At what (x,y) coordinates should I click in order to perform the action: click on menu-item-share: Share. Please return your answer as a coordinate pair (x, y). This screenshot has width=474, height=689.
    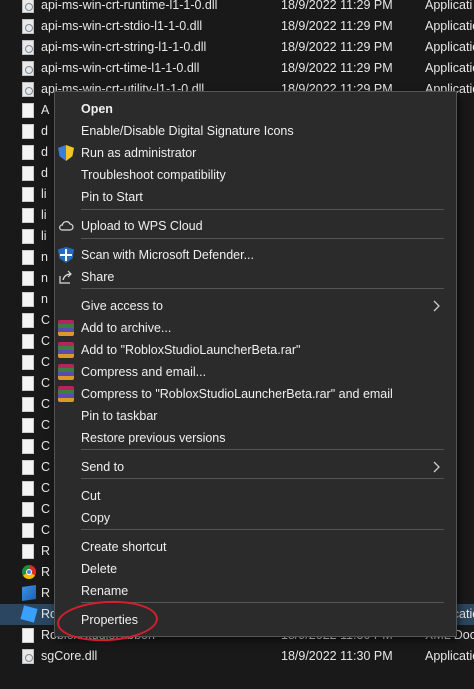
    Looking at the image, I should click on (255, 277).